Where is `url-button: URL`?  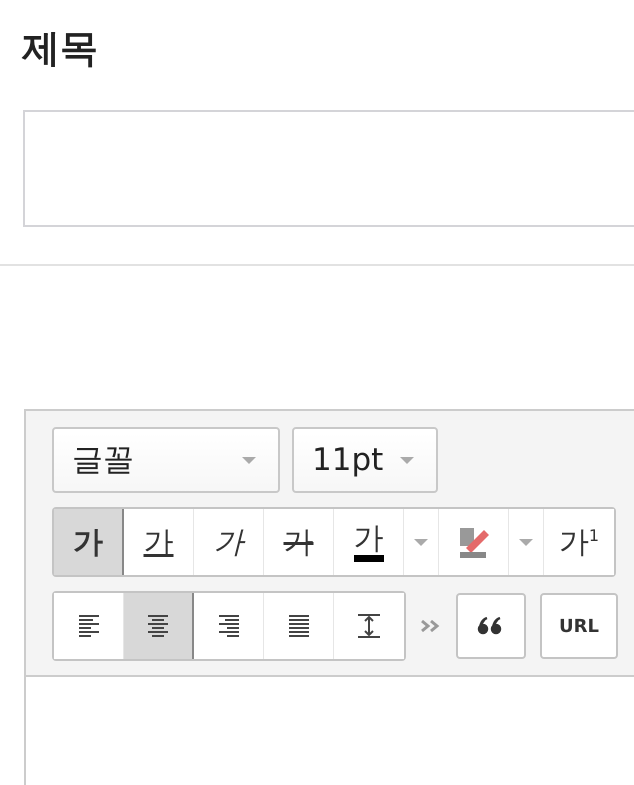 url-button: URL is located at coordinates (579, 626).